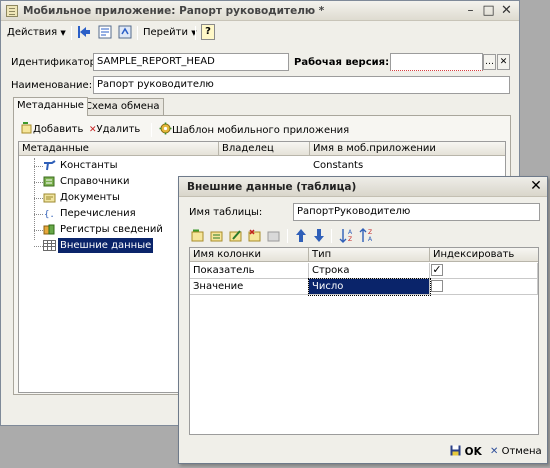 The image size is (550, 468). What do you see at coordinates (32, 32) in the screenshot?
I see `actions-menu-label: Действия` at bounding box center [32, 32].